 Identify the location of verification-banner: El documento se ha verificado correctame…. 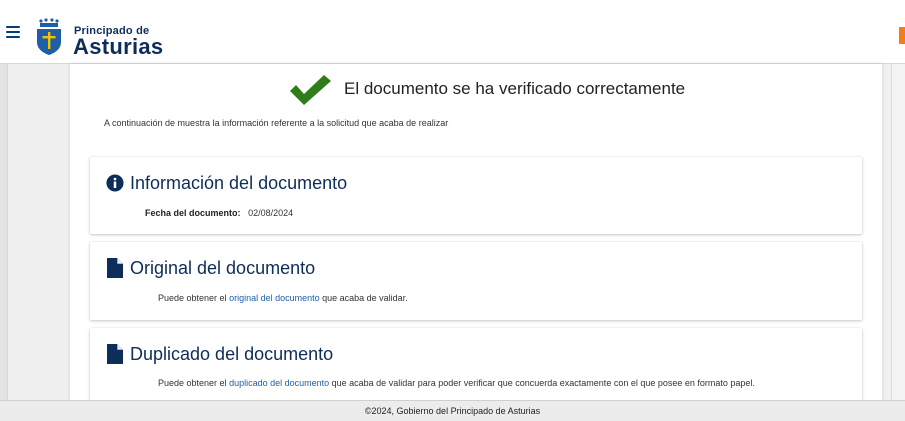
(476, 90).